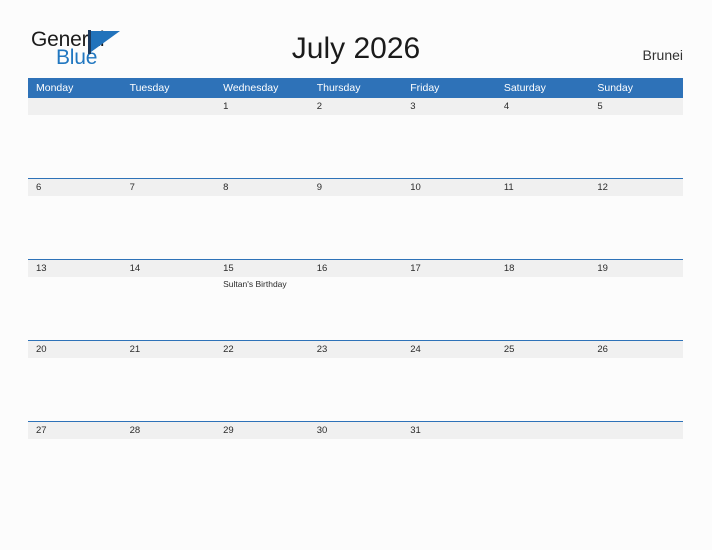 This screenshot has height=550, width=712. Describe the element at coordinates (75, 187) in the screenshot. I see `day-cell: 6` at that location.